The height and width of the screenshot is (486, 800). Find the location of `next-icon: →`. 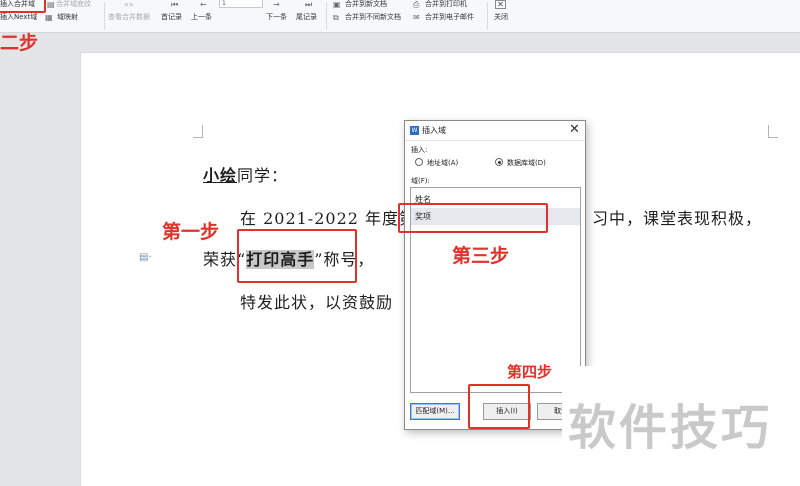

next-icon: → is located at coordinates (276, 4).